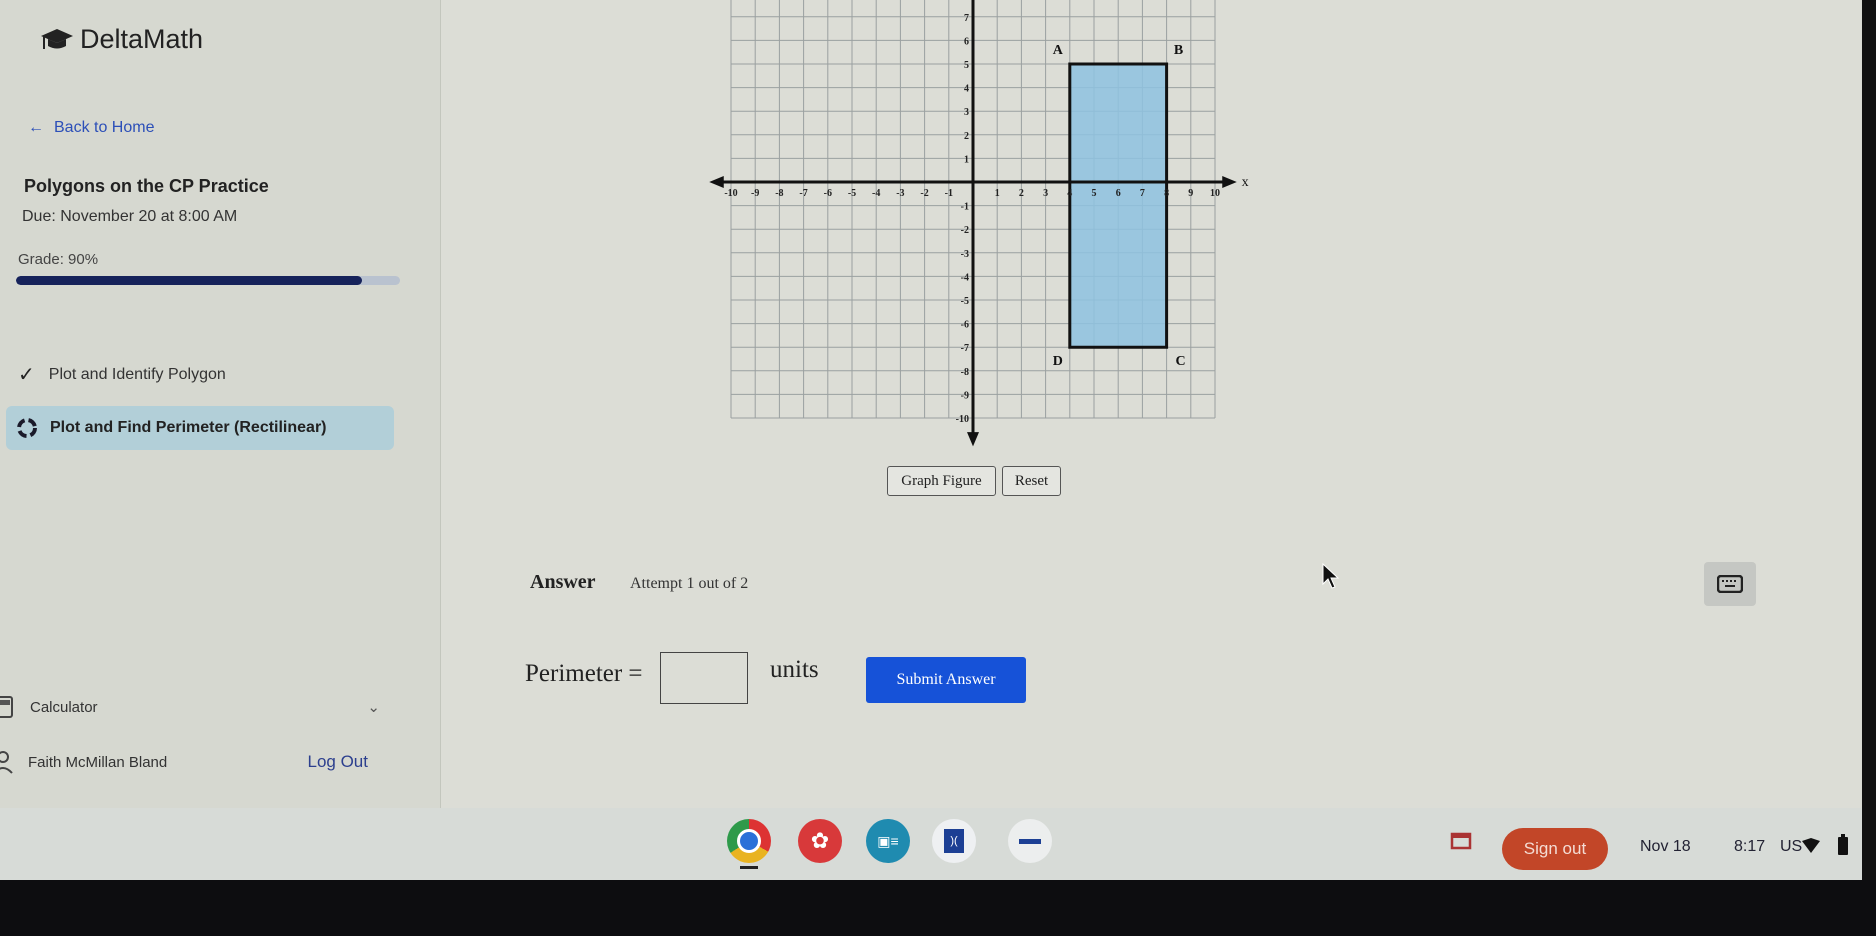  What do you see at coordinates (689, 583) in the screenshot?
I see `attempt-counter: Attempt 1 out of 2` at bounding box center [689, 583].